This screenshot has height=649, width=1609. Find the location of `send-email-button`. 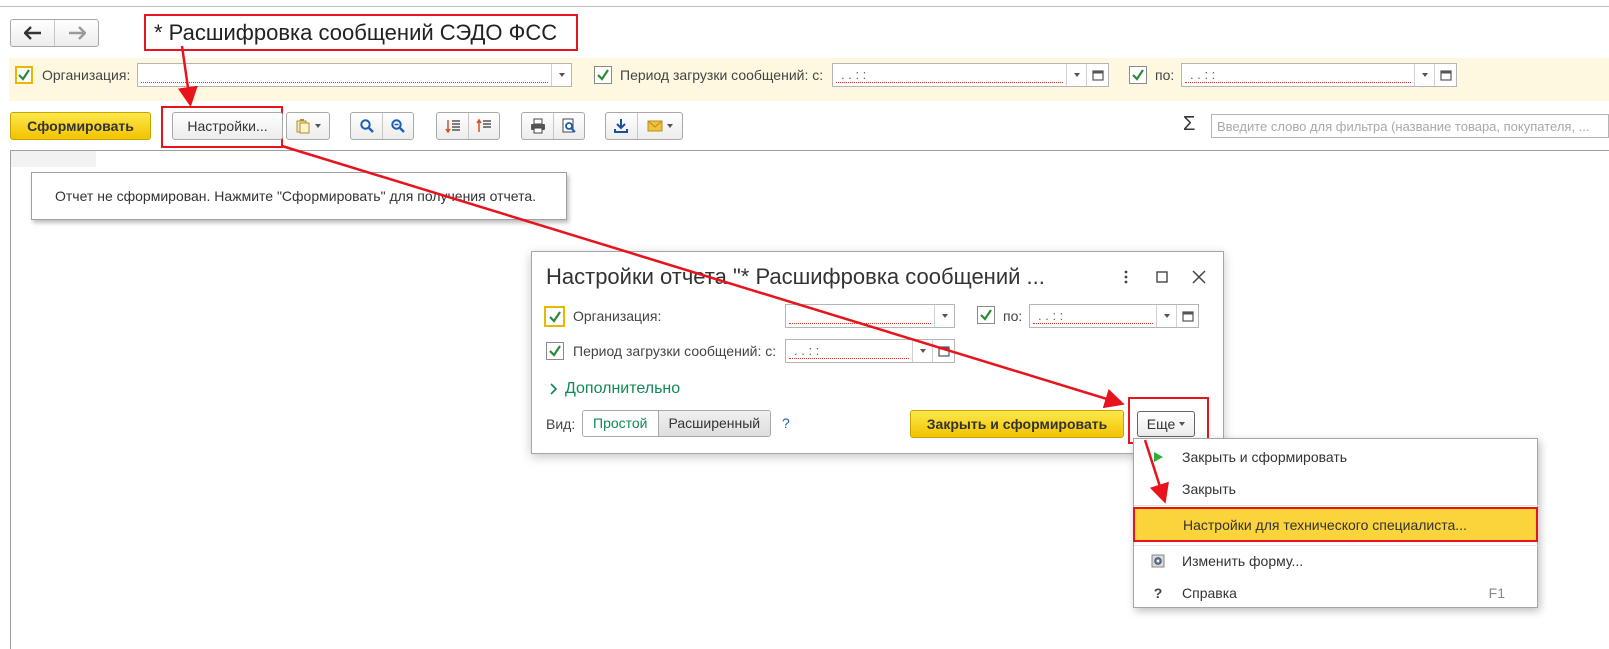

send-email-button is located at coordinates (659, 126).